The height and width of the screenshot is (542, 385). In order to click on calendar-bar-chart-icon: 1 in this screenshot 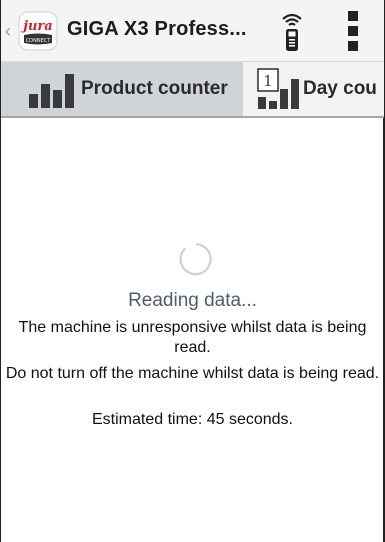, I will do `click(278, 88)`.